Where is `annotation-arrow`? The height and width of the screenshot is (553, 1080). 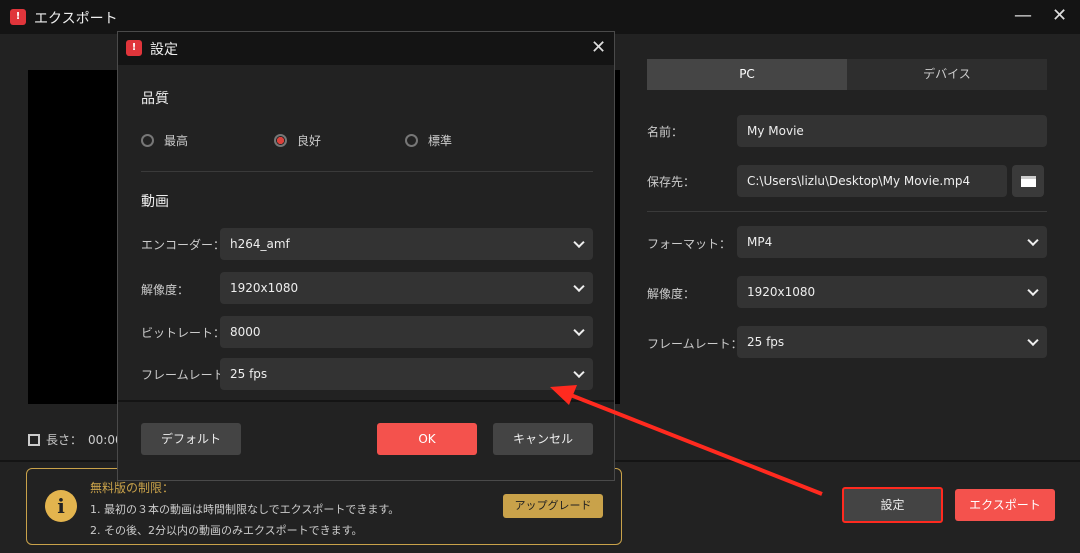 annotation-arrow is located at coordinates (686, 440).